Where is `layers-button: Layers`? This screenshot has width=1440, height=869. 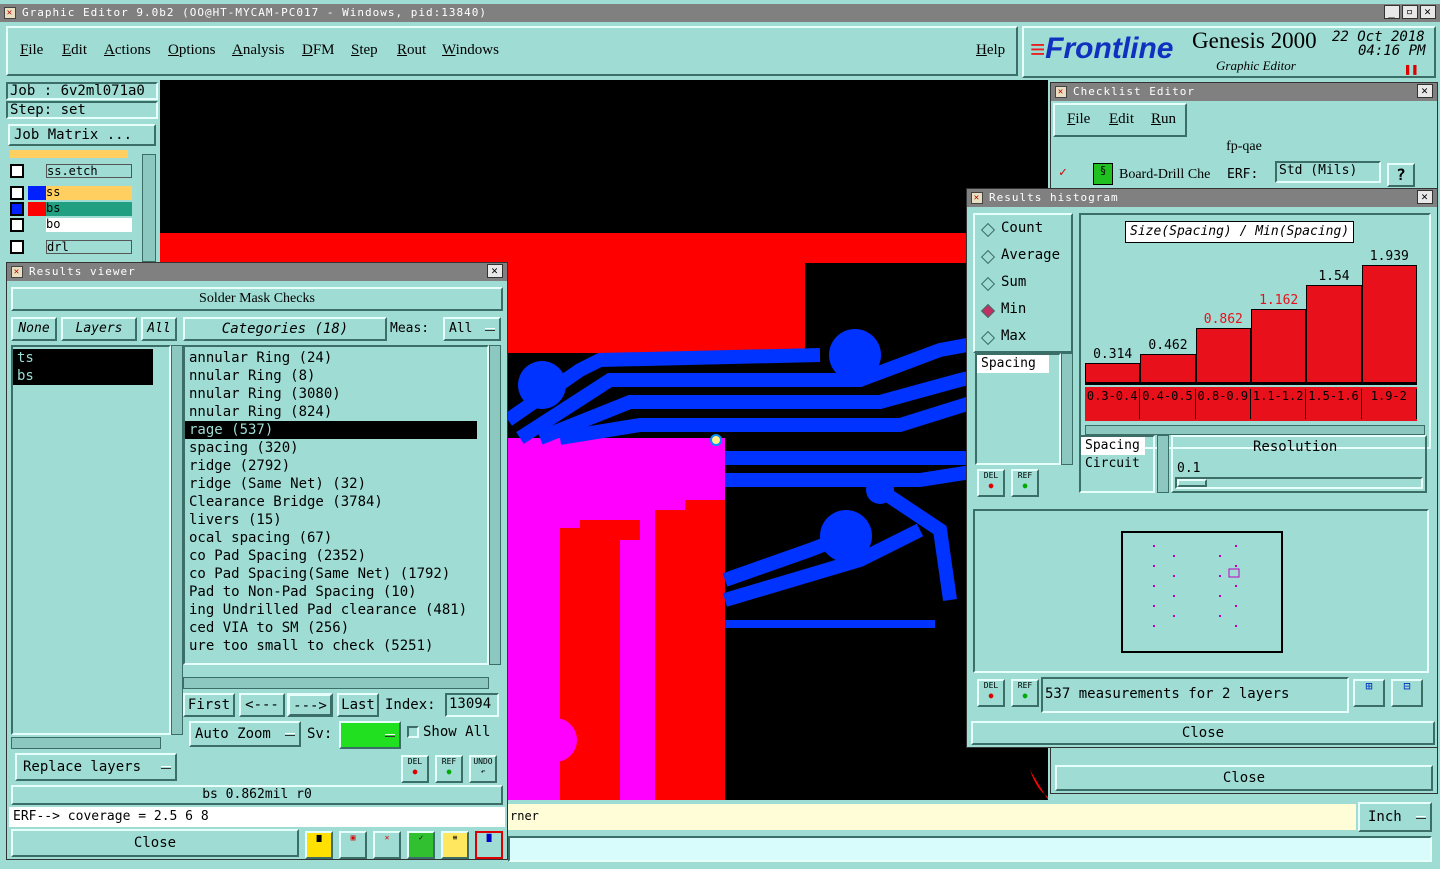 layers-button: Layers is located at coordinates (99, 329).